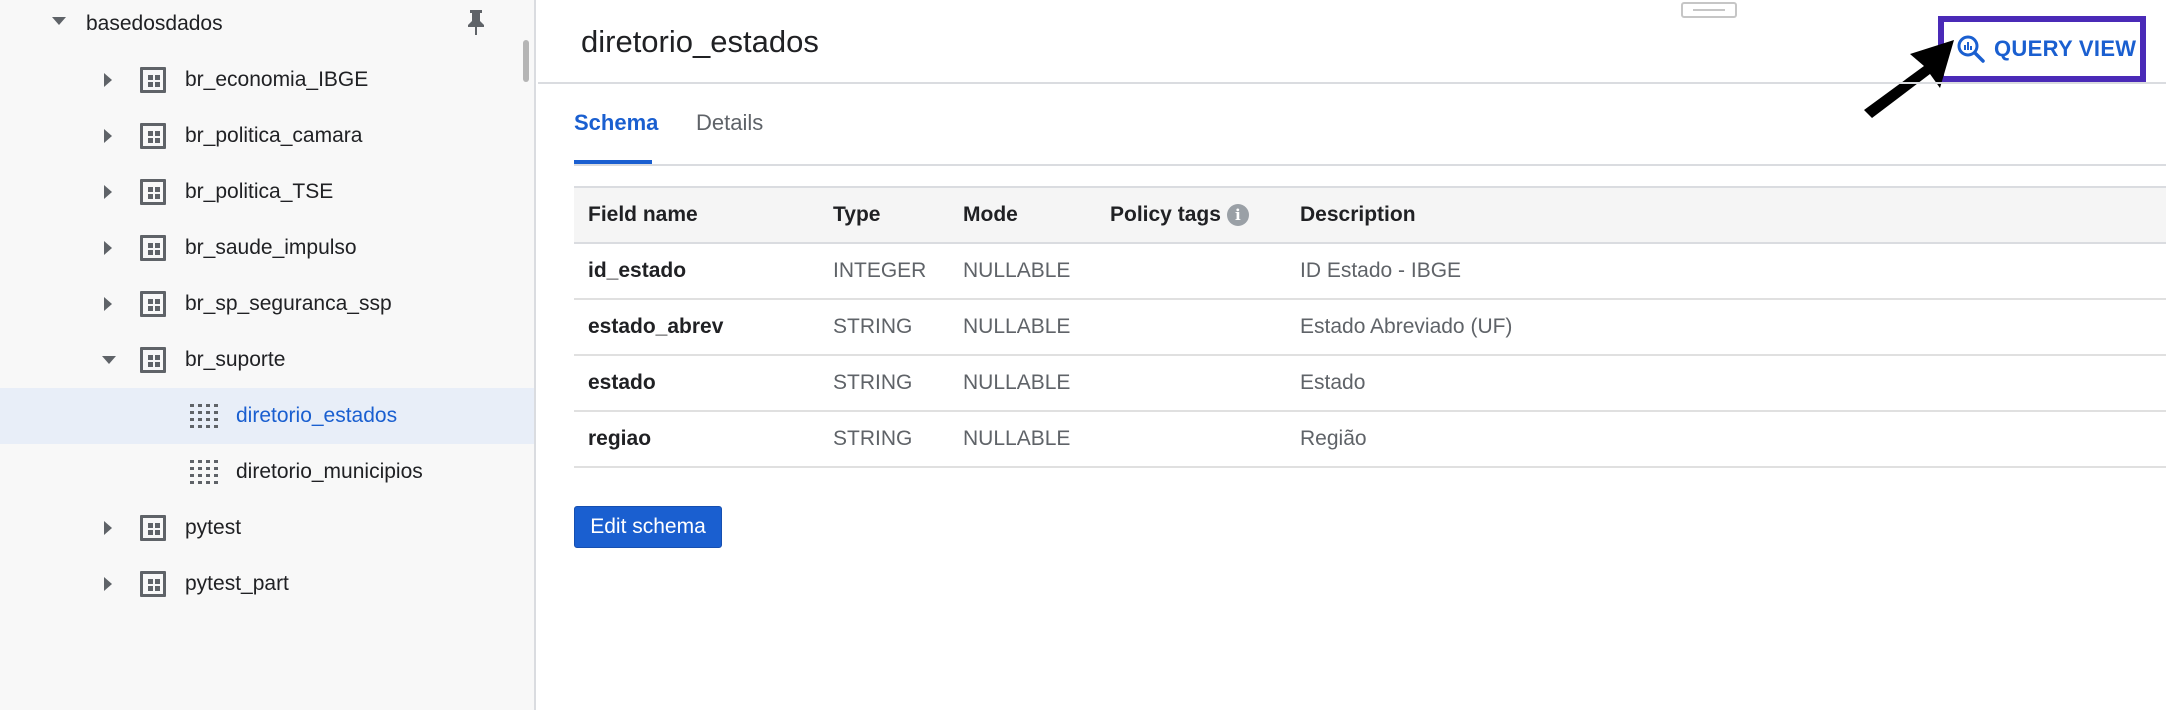 This screenshot has height=710, width=2166. What do you see at coordinates (880, 270) in the screenshot?
I see `field-type: INTEGER` at bounding box center [880, 270].